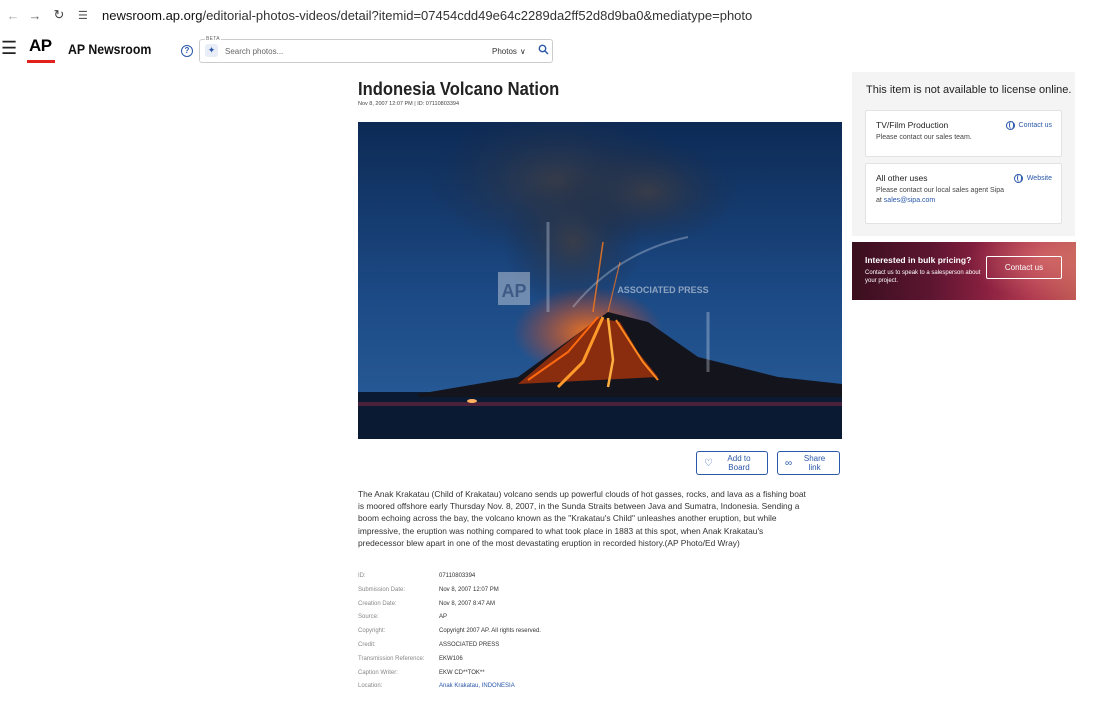 The height and width of the screenshot is (718, 1100). What do you see at coordinates (459, 89) in the screenshot?
I see `page-title: Indonesia Volcano Nation` at bounding box center [459, 89].